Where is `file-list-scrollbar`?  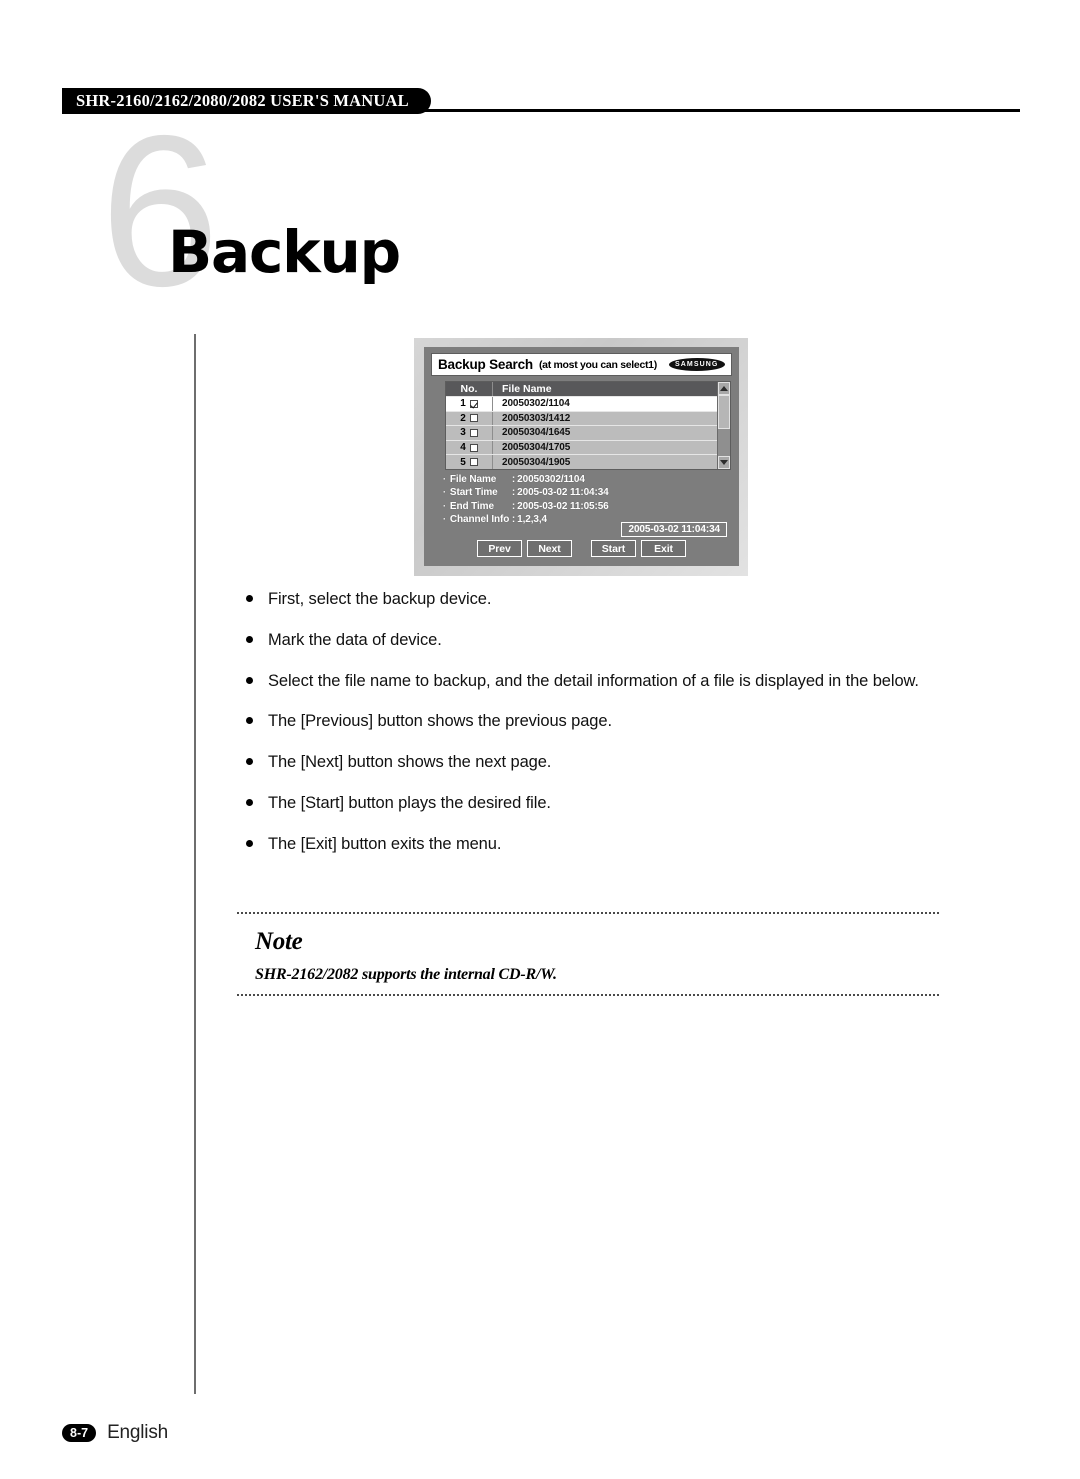
file-list-scrollbar is located at coordinates (723, 425).